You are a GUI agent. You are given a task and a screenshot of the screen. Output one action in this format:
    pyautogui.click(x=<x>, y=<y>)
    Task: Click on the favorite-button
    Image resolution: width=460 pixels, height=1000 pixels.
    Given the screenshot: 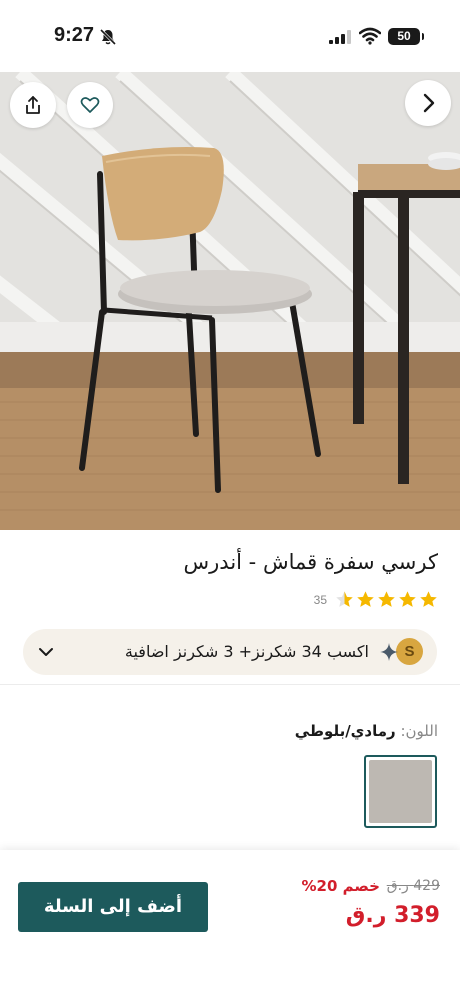 What is the action you would take?
    pyautogui.click(x=90, y=105)
    